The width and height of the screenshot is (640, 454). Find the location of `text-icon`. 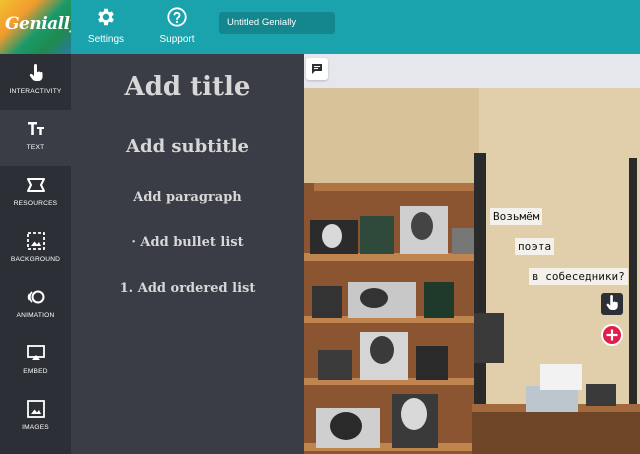

text-icon is located at coordinates (35, 128).